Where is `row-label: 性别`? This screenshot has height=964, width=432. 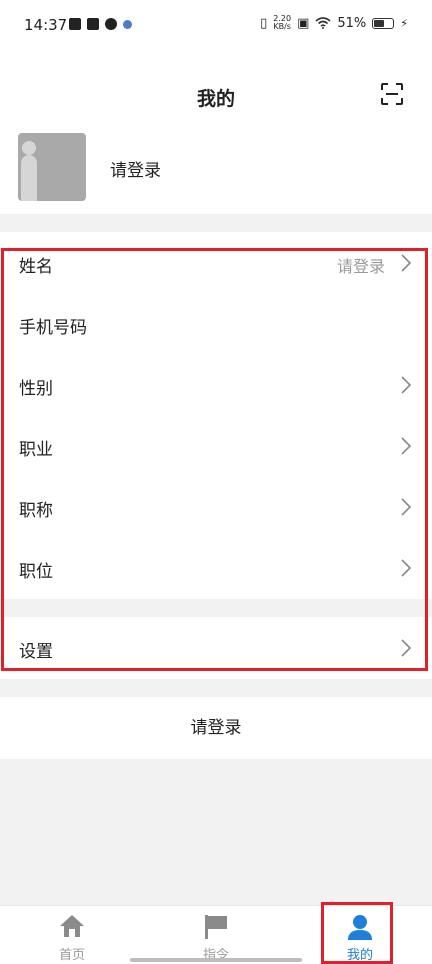
row-label: 性别 is located at coordinates (36, 389).